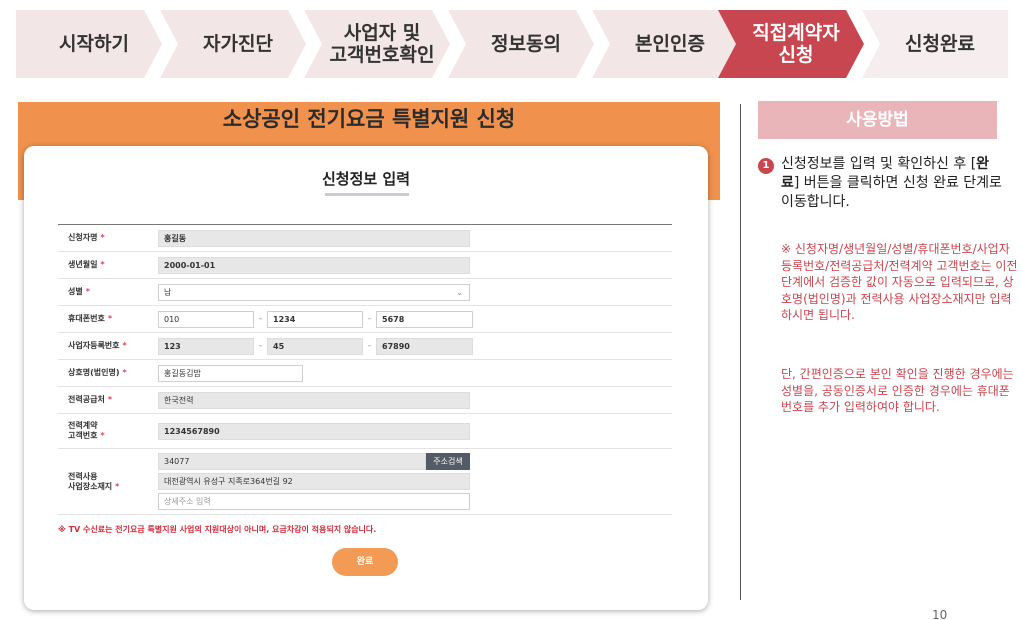 Image resolution: width=1022 pixels, height=620 pixels. Describe the element at coordinates (206, 346) in the screenshot. I see `business-no-part1: 123` at that location.